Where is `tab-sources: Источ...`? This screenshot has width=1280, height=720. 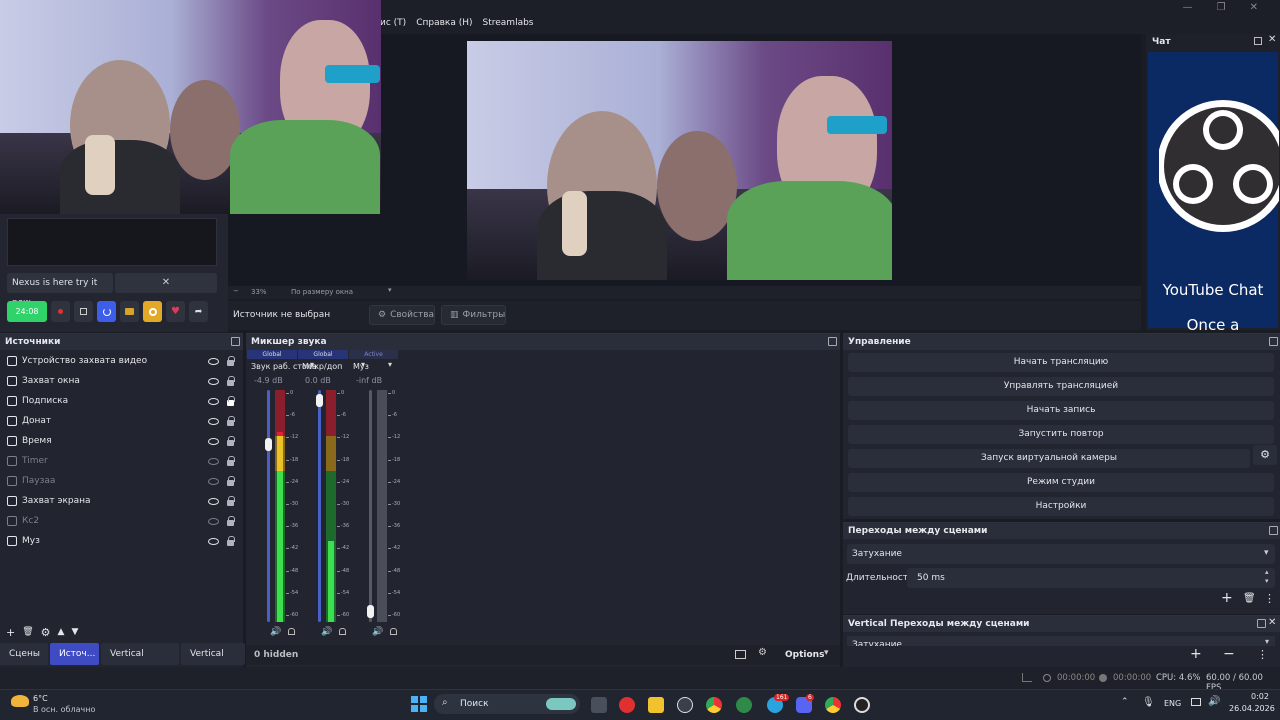
tab-sources: Источ... is located at coordinates (74, 654).